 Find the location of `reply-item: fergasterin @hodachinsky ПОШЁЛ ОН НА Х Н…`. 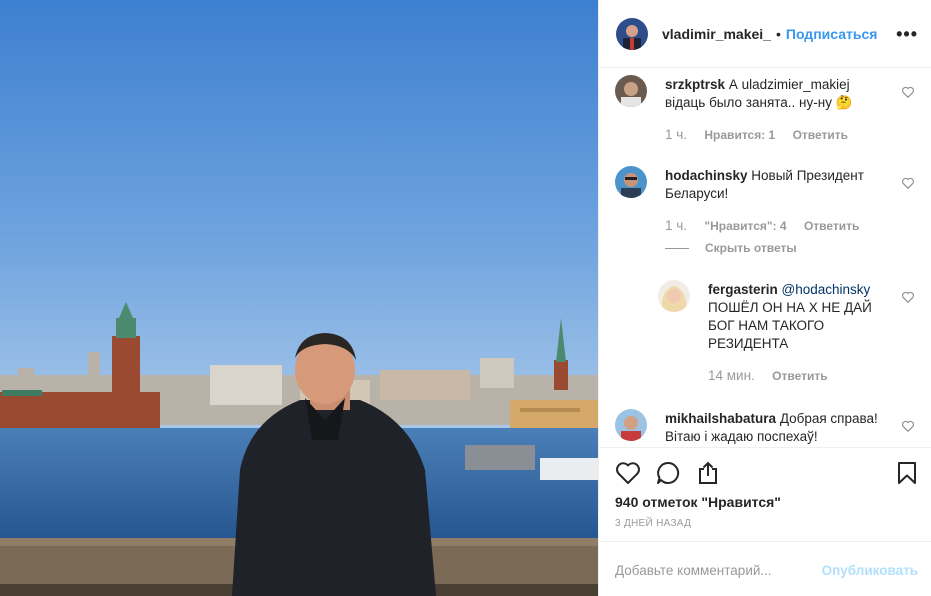

reply-item: fergasterin @hodachinsky ПОШЁЛ ОН НА Х Н… is located at coordinates (786, 335).